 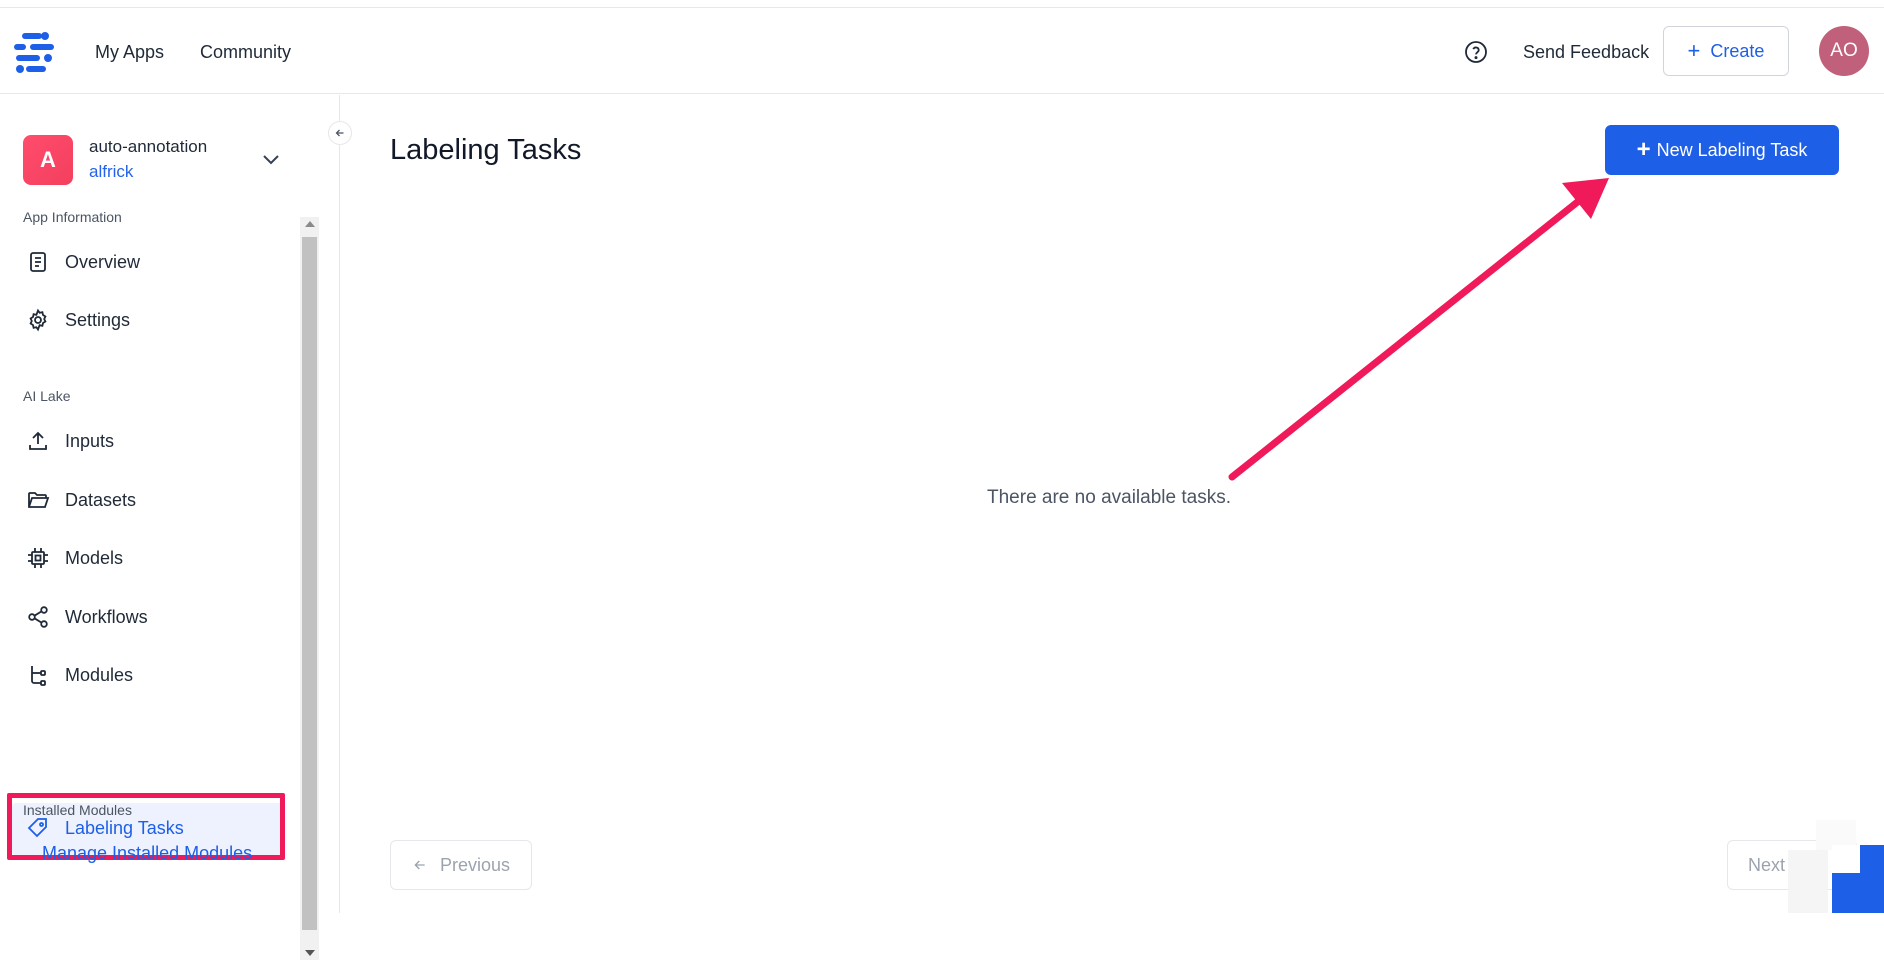 What do you see at coordinates (72, 217) in the screenshot?
I see `section-app-information: App Information` at bounding box center [72, 217].